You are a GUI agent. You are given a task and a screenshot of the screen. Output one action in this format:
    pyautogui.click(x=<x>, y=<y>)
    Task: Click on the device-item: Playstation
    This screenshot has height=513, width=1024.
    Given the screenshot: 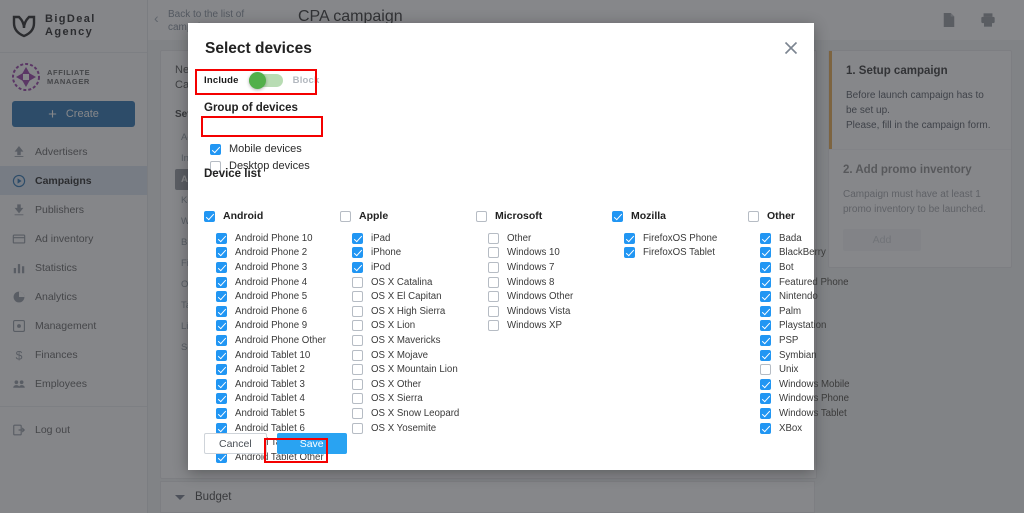 What is the action you would take?
    pyautogui.click(x=822, y=326)
    